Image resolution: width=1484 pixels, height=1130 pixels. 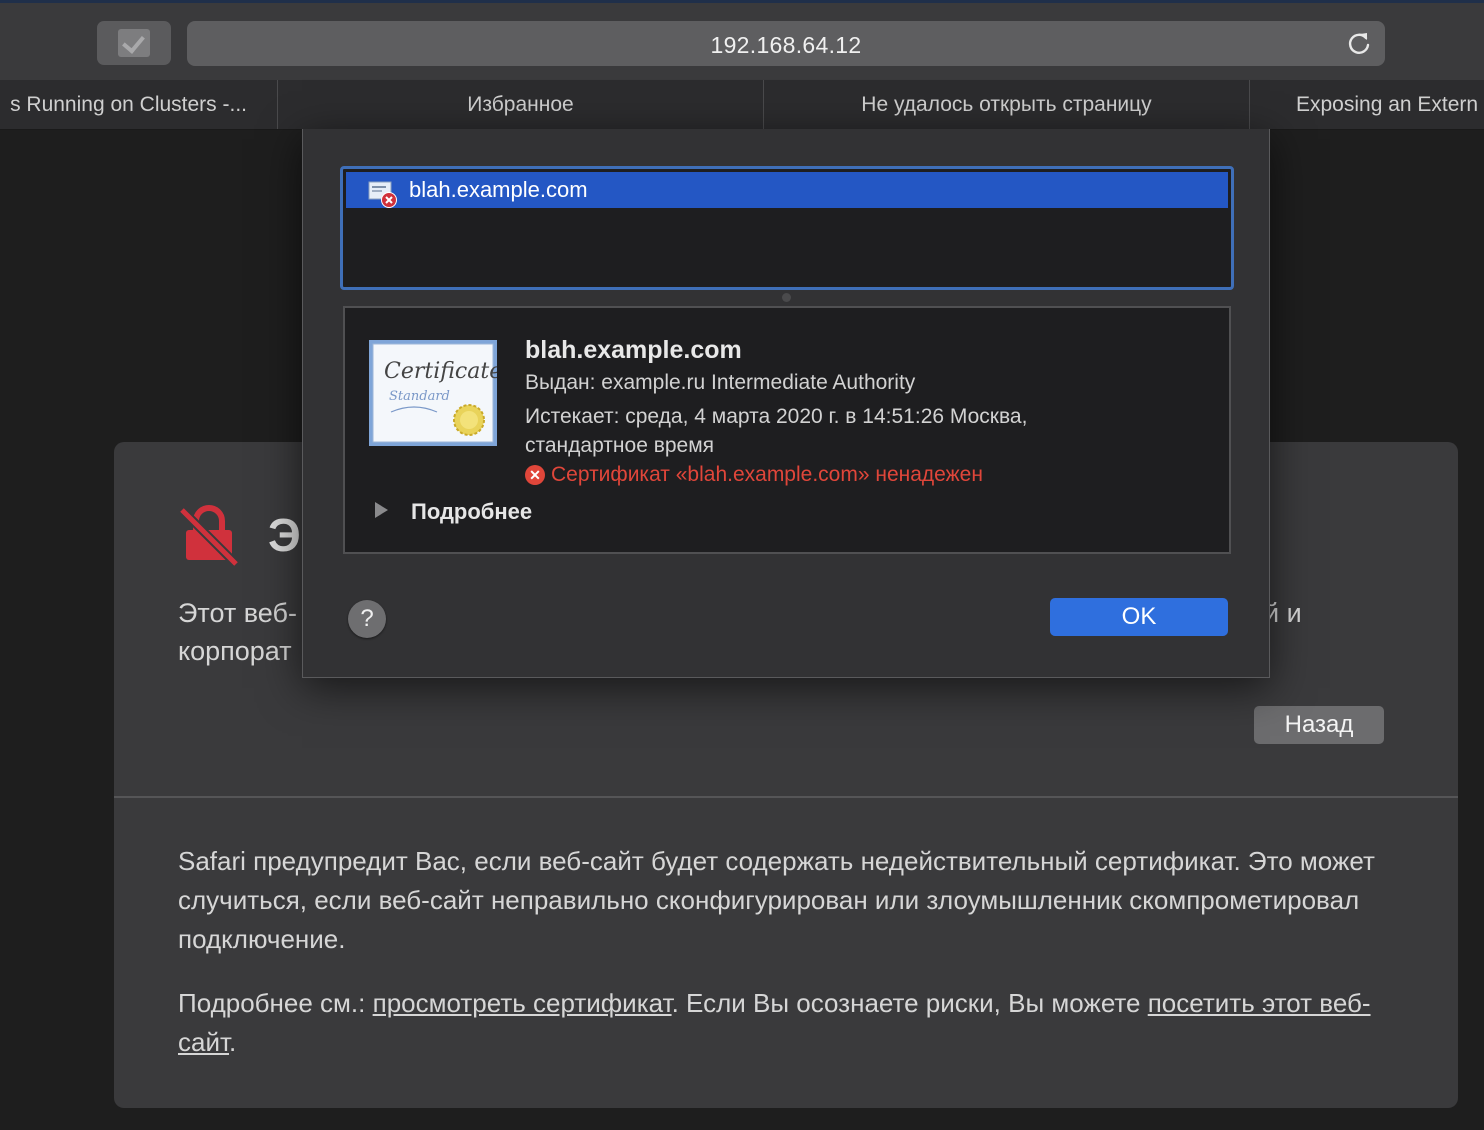 I want to click on tab-error-page: Не удалось открыть страницу, so click(x=1007, y=104).